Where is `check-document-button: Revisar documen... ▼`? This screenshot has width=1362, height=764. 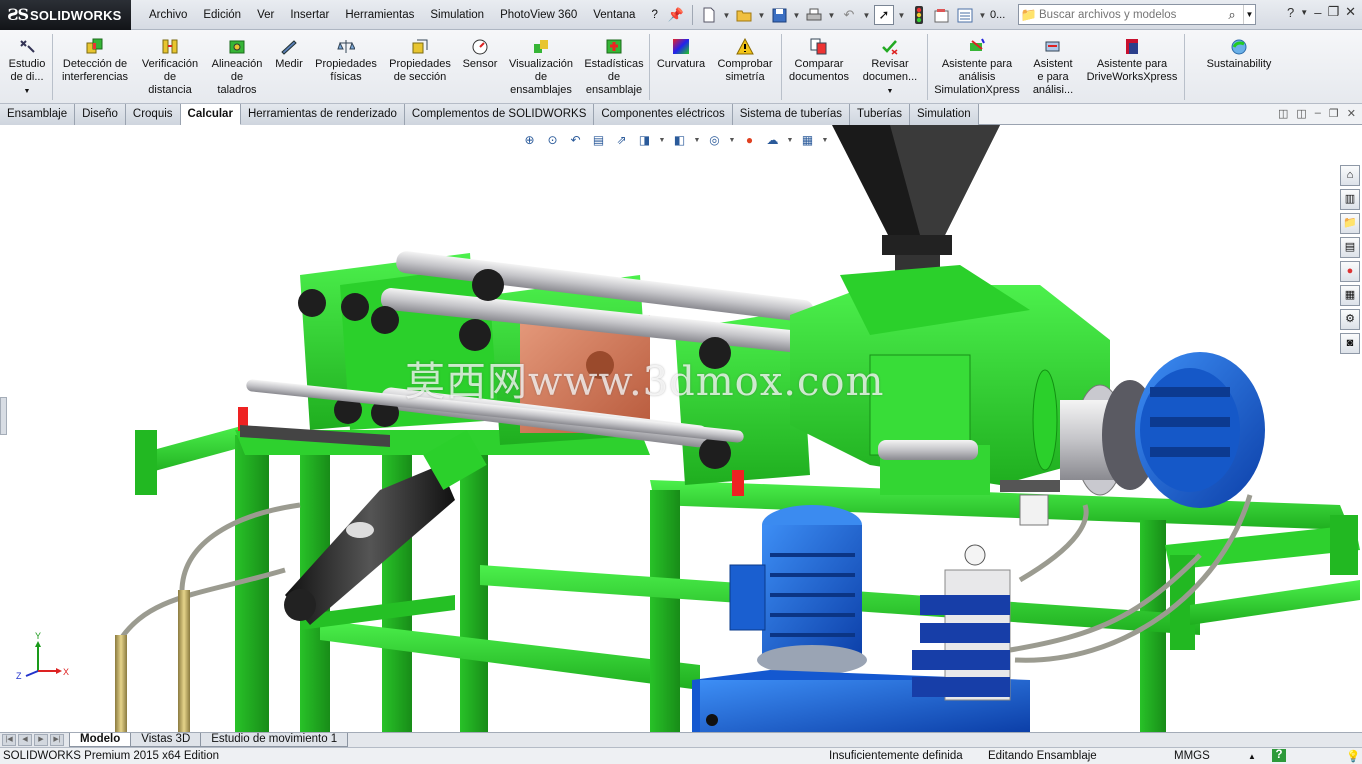 check-document-button: Revisar documen... ▼ is located at coordinates (890, 68).